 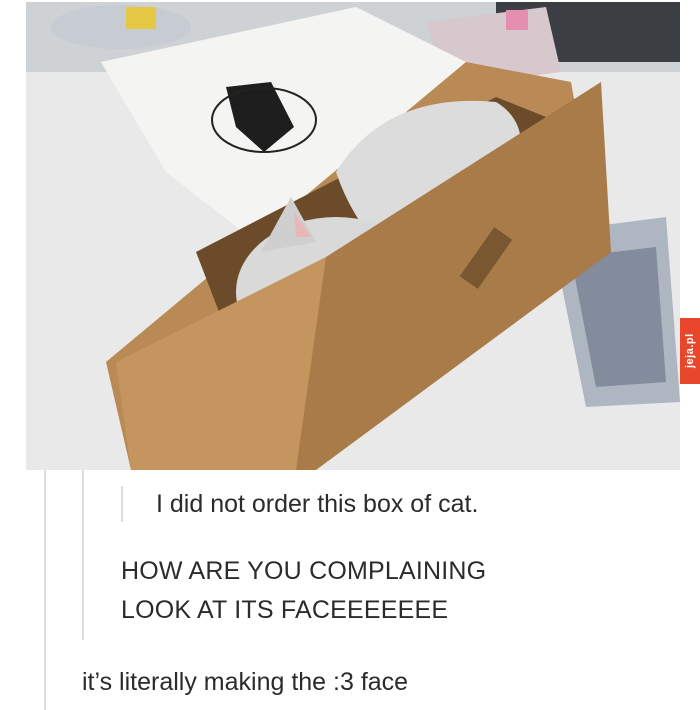 What do you see at coordinates (690, 351) in the screenshot?
I see `watermark-logo: jeja.pl` at bounding box center [690, 351].